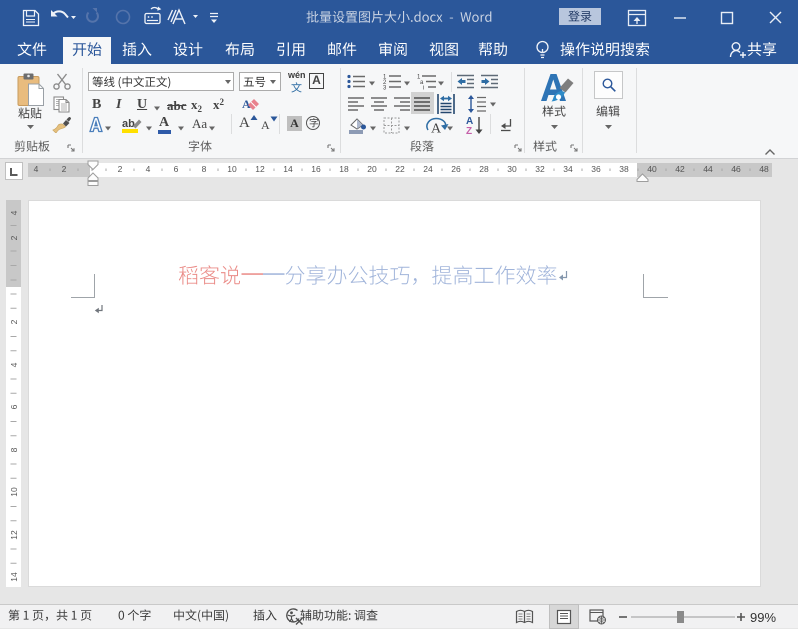 This screenshot has width=798, height=629. Describe the element at coordinates (469, 130) in the screenshot. I see `svg-text: Z` at that location.